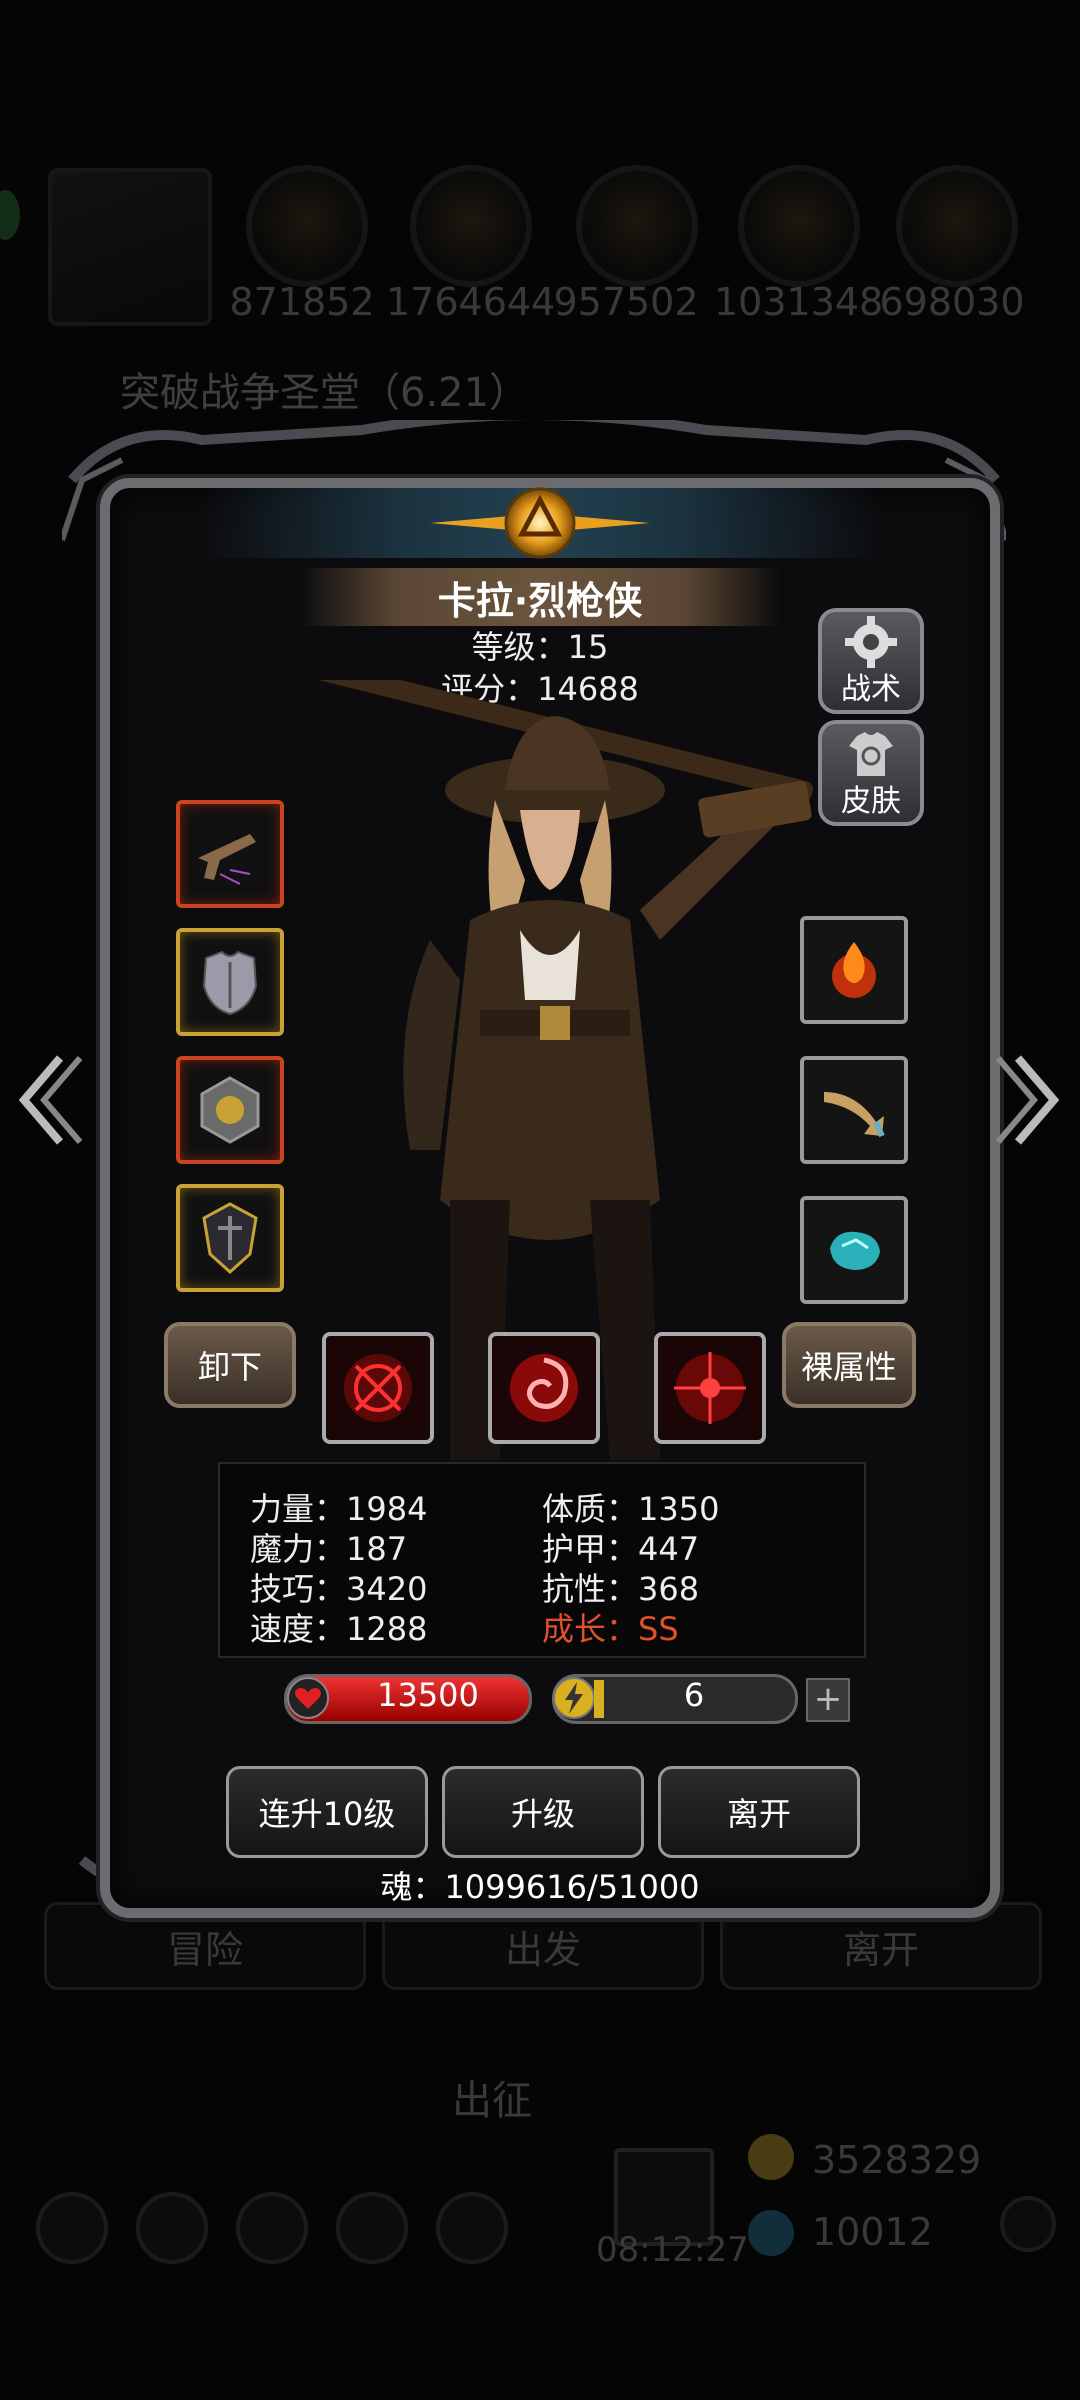  Describe the element at coordinates (230, 1365) in the screenshot. I see `unequip-button: 卸下` at that location.